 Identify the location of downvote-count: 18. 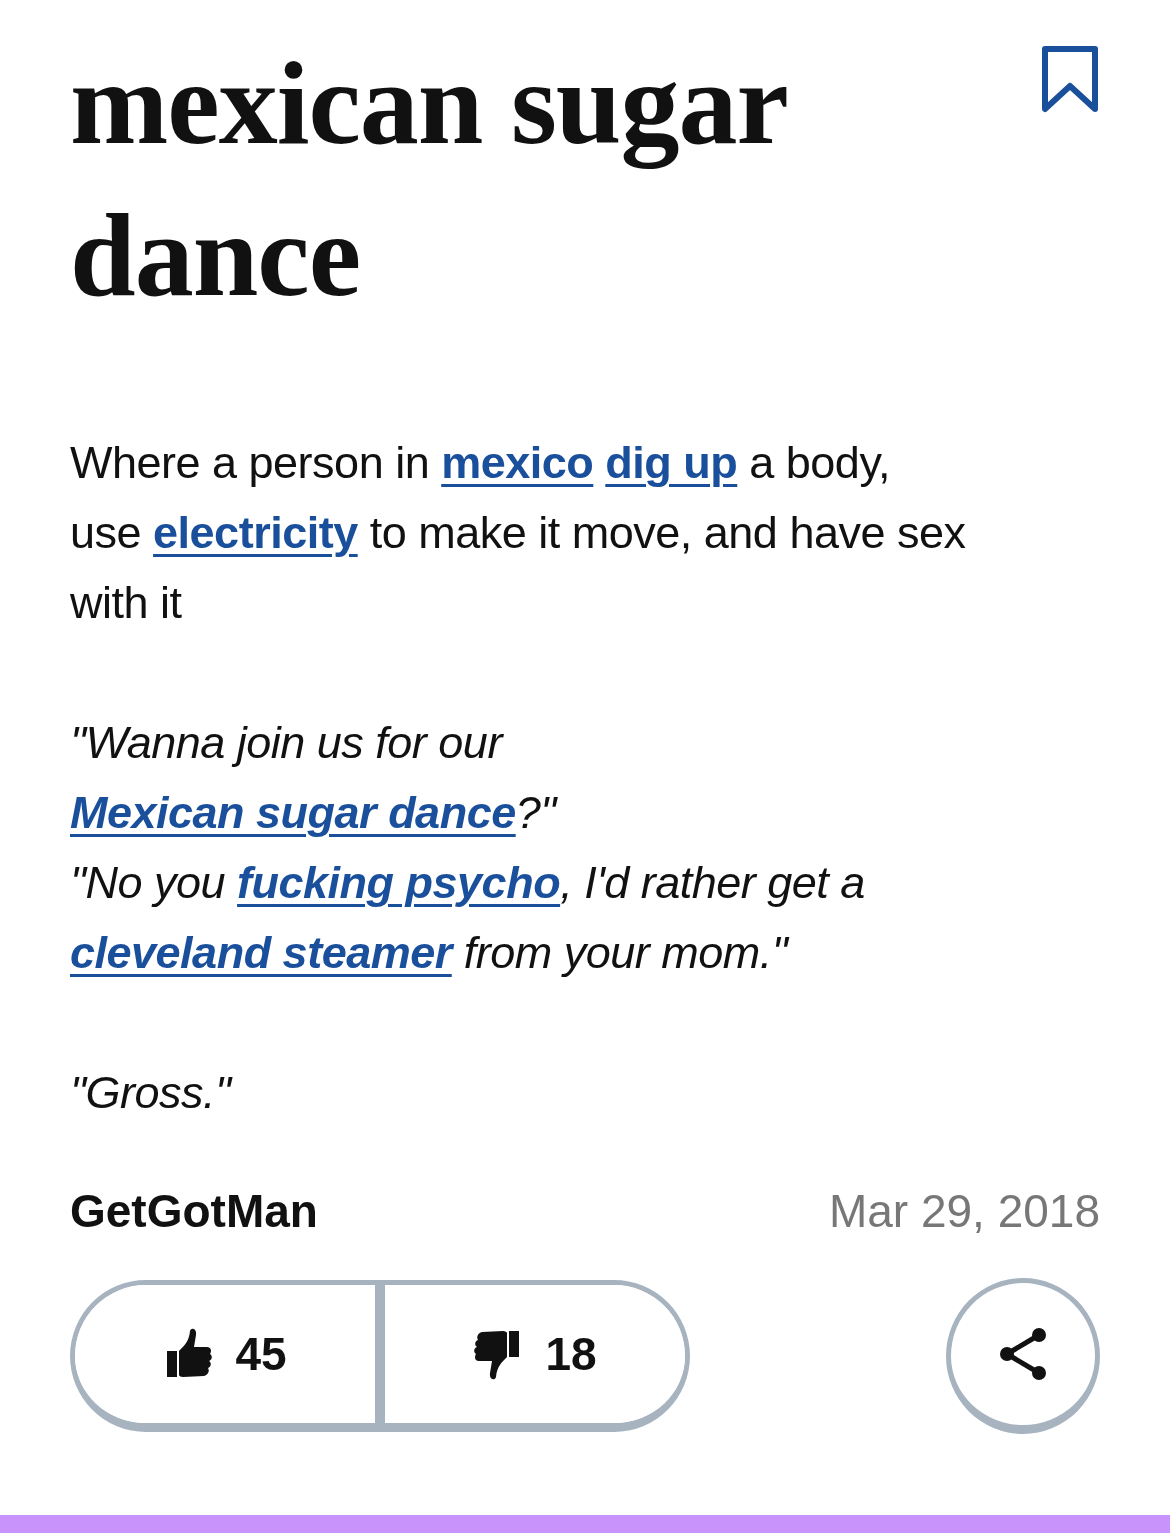
(571, 1354).